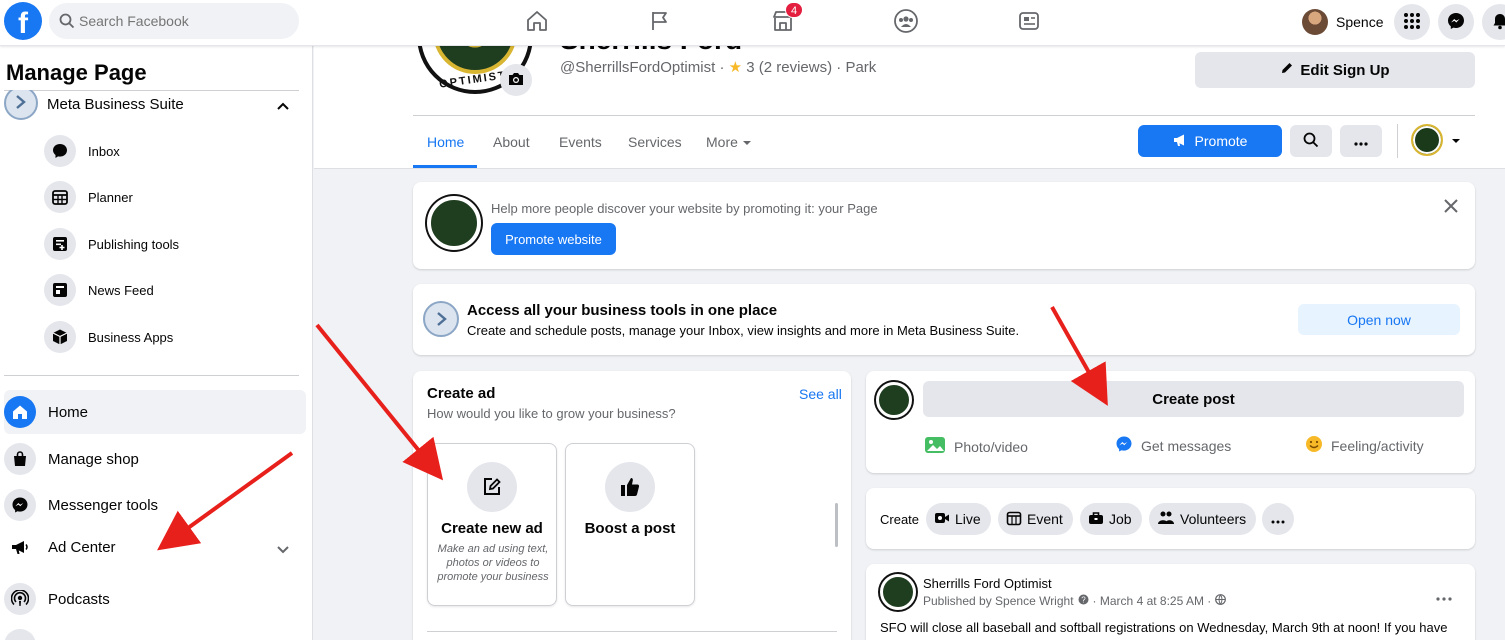 The image size is (1505, 640). What do you see at coordinates (637, 67) in the screenshot?
I see `page-handle: @SherrillsFordOptimist` at bounding box center [637, 67].